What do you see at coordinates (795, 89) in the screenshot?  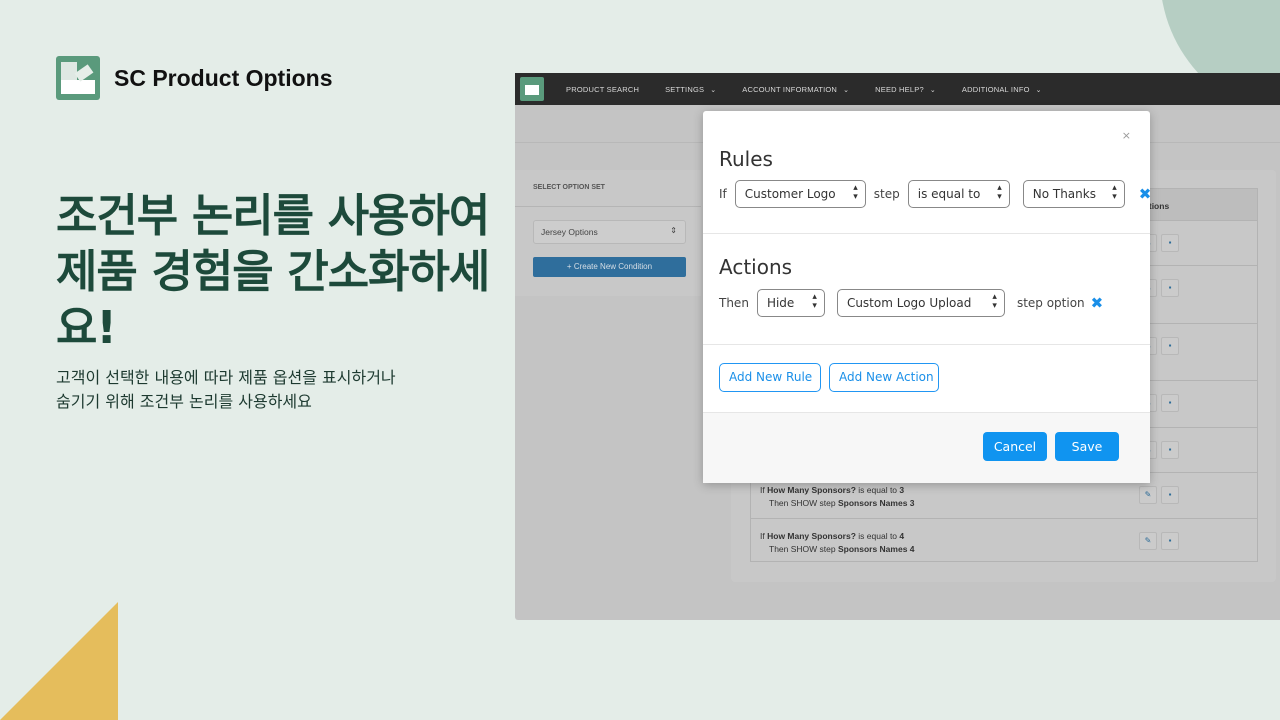 I see `nav-account-information: ACCOUNT INFORMATION ⌄` at bounding box center [795, 89].